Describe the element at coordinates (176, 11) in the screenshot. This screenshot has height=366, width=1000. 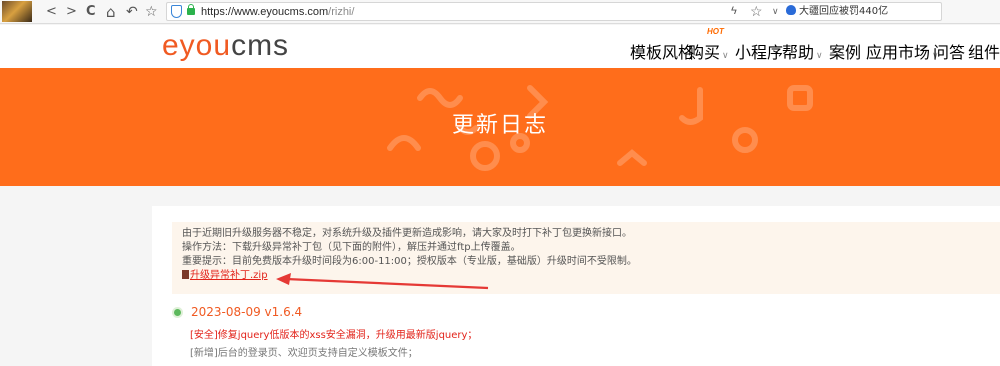
I see `shield-icon` at that location.